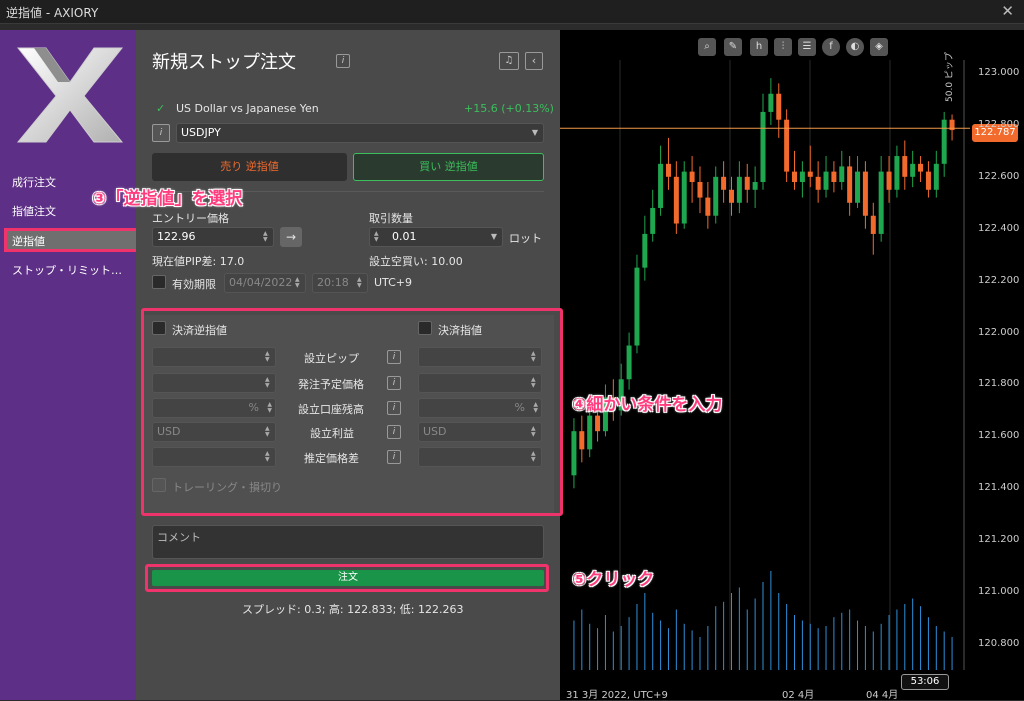  I want to click on y-tick-label: 120.800, so click(999, 644).